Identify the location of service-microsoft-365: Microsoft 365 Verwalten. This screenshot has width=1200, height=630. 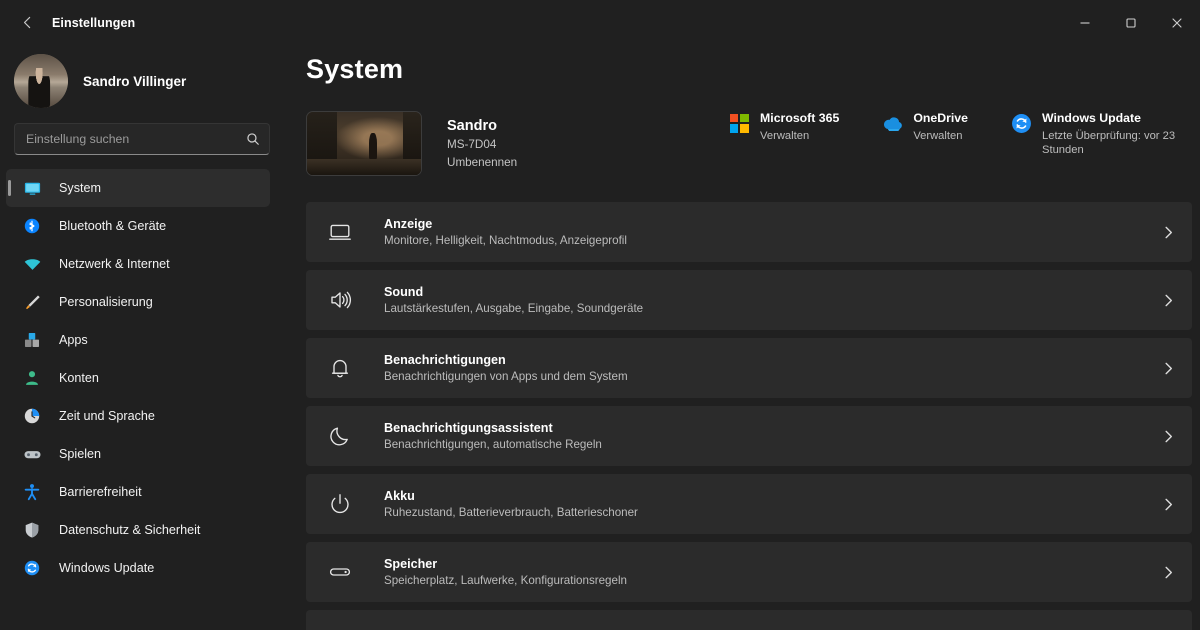
(783, 134).